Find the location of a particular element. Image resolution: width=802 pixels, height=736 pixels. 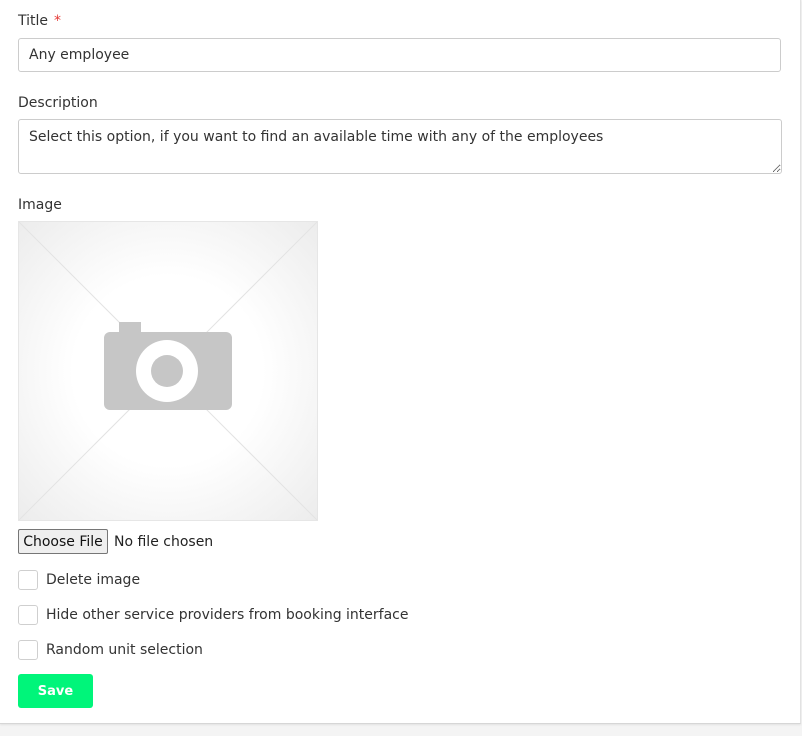

title-label: Title * is located at coordinates (39, 21).